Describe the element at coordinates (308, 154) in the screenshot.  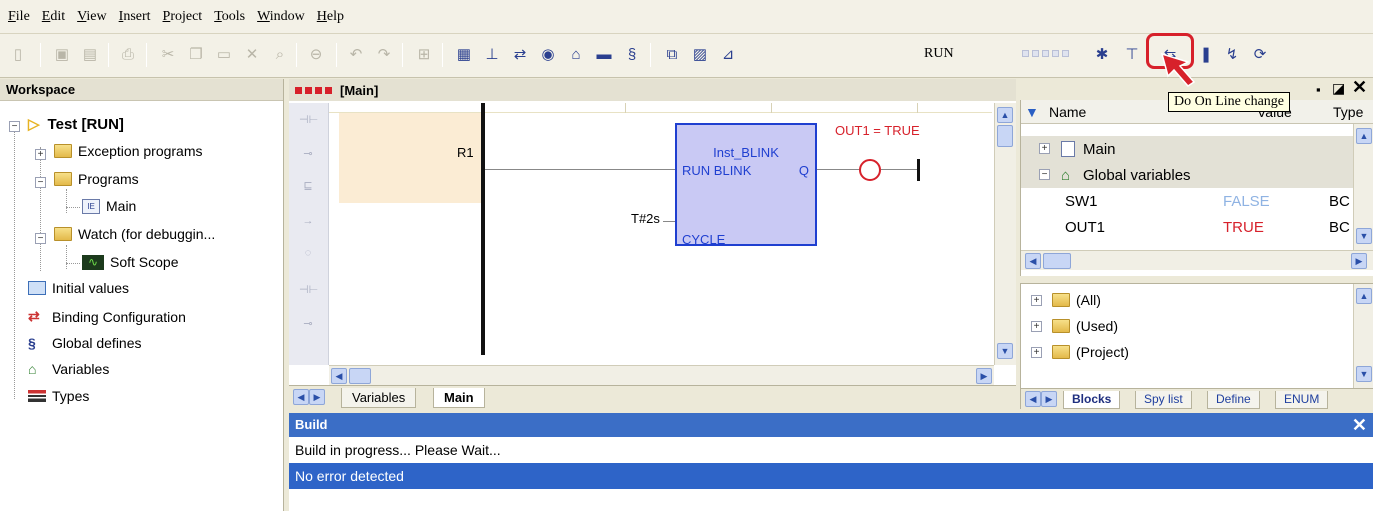
I see `coil-tool-icon: ⊸` at that location.